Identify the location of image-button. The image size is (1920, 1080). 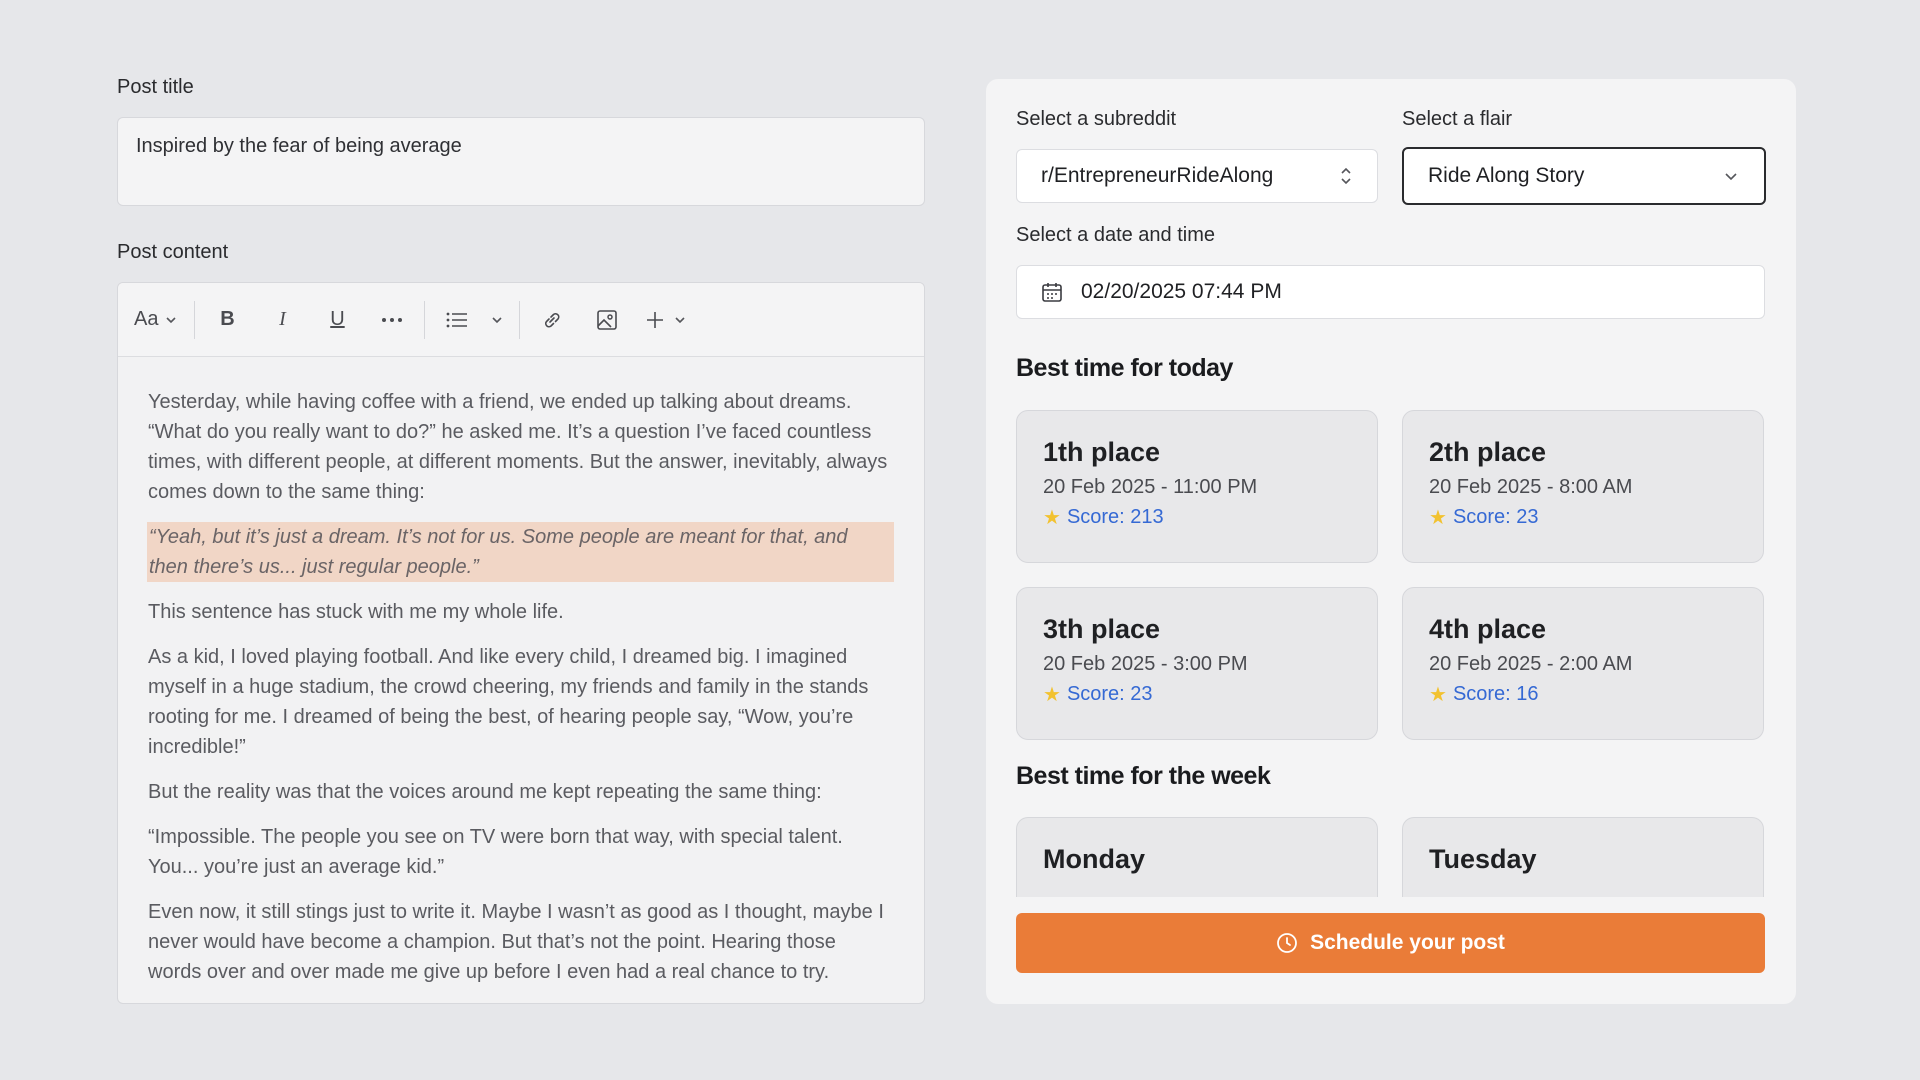
(607, 320).